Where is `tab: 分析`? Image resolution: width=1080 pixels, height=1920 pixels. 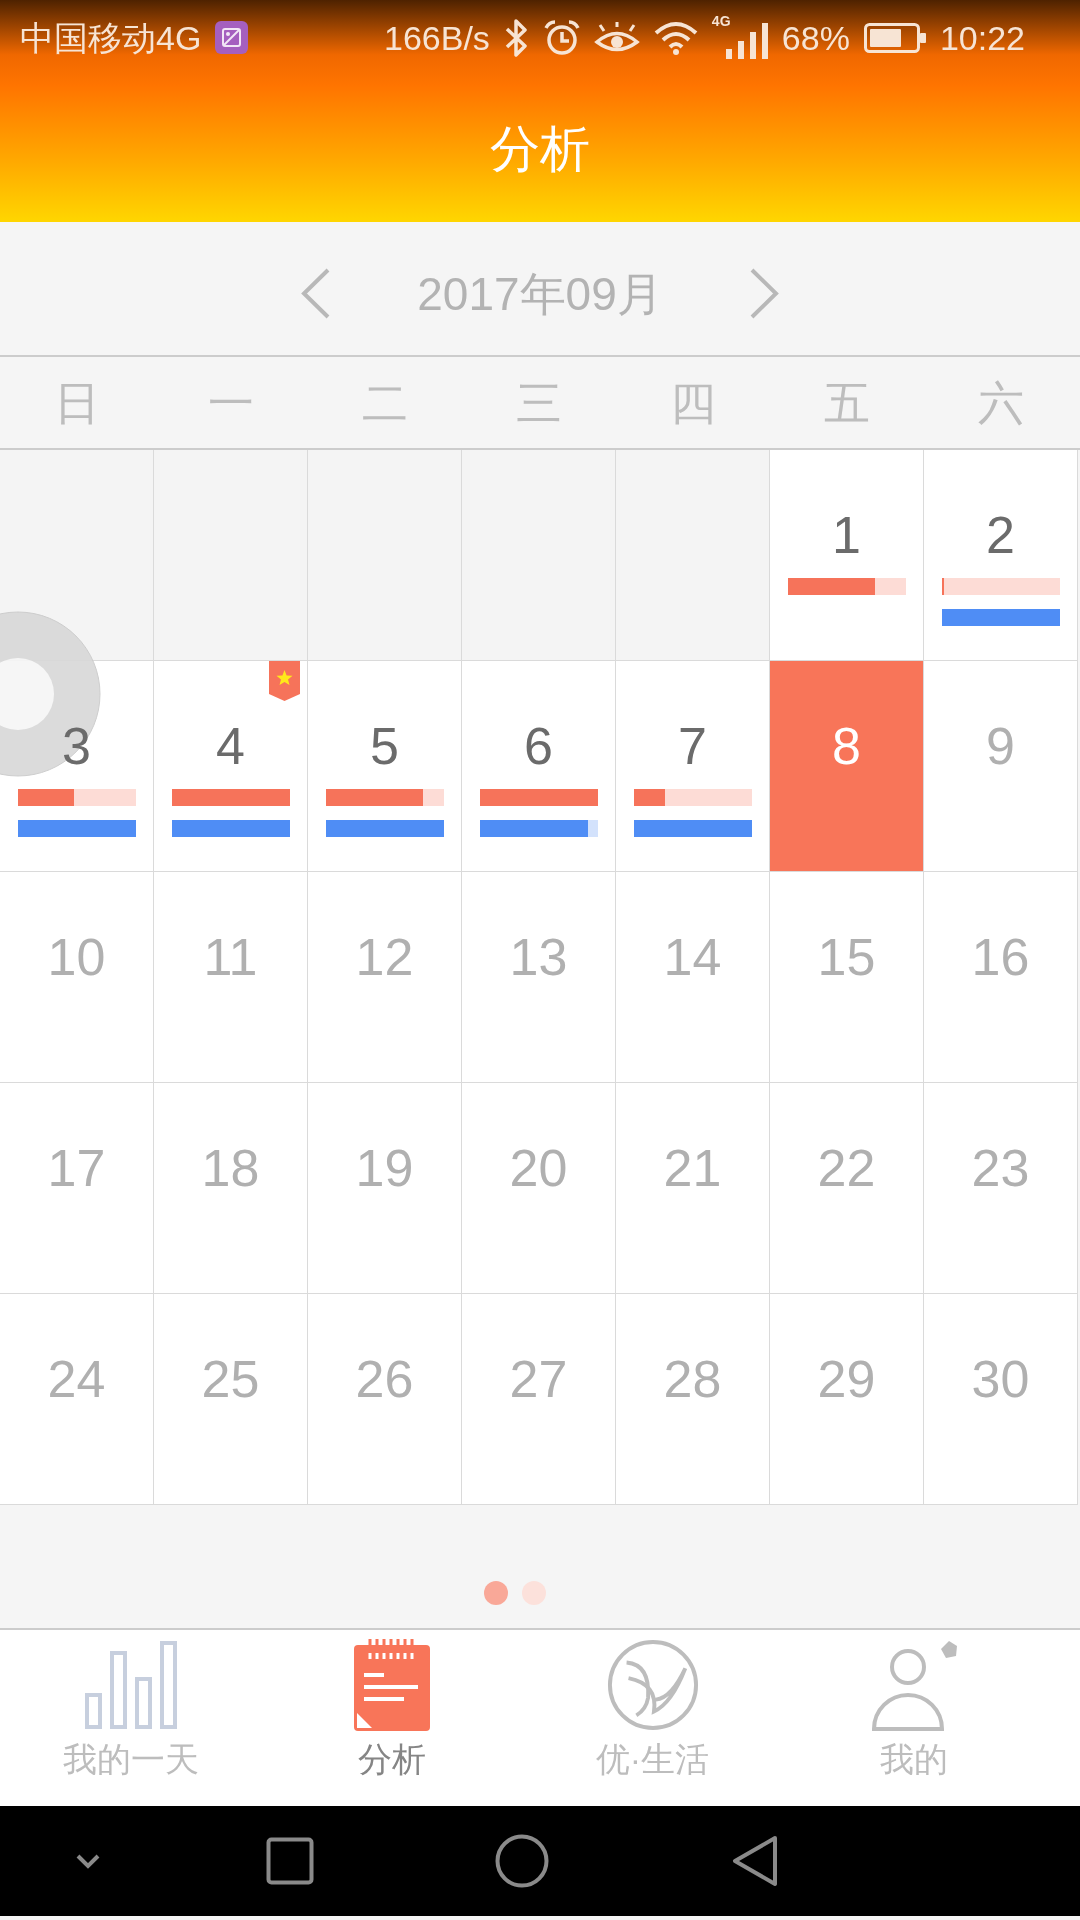 tab: 分析 is located at coordinates (391, 1718).